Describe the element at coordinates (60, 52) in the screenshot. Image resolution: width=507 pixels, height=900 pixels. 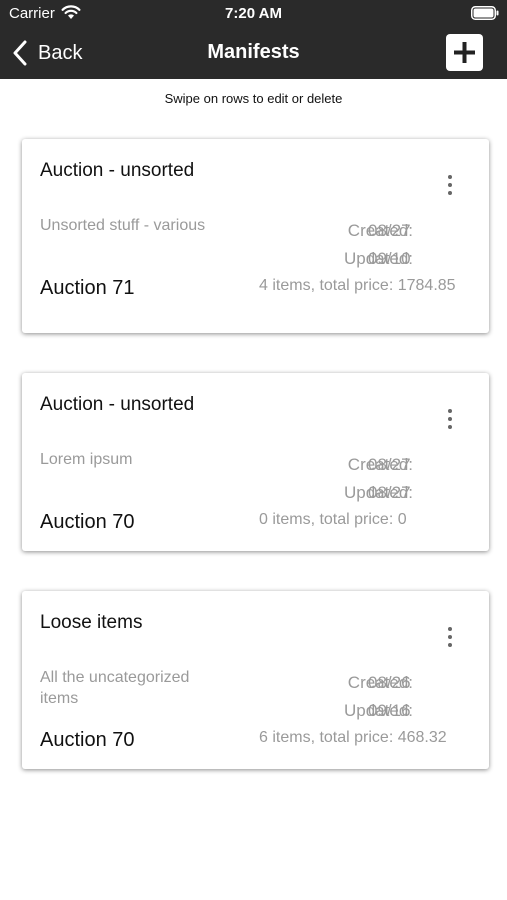
I see `back-label: Back` at that location.